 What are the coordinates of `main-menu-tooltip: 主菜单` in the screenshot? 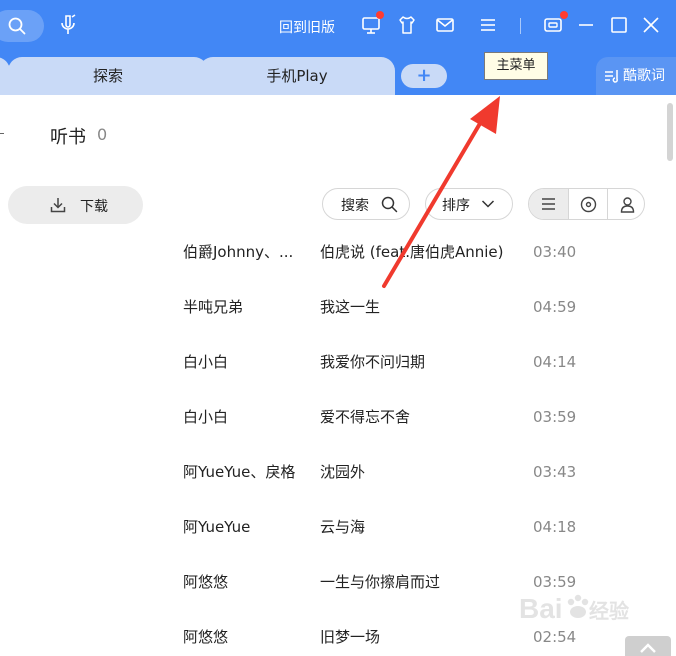 It's located at (516, 66).